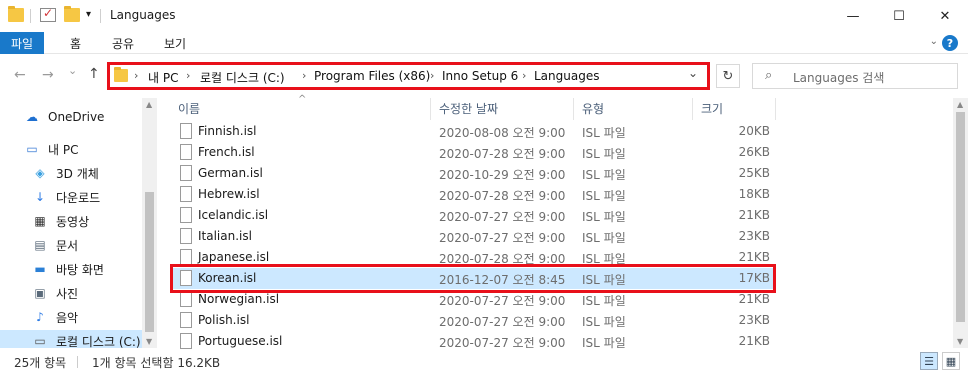  I want to click on sidebar-item-label: 바탕 화면, so click(80, 269).